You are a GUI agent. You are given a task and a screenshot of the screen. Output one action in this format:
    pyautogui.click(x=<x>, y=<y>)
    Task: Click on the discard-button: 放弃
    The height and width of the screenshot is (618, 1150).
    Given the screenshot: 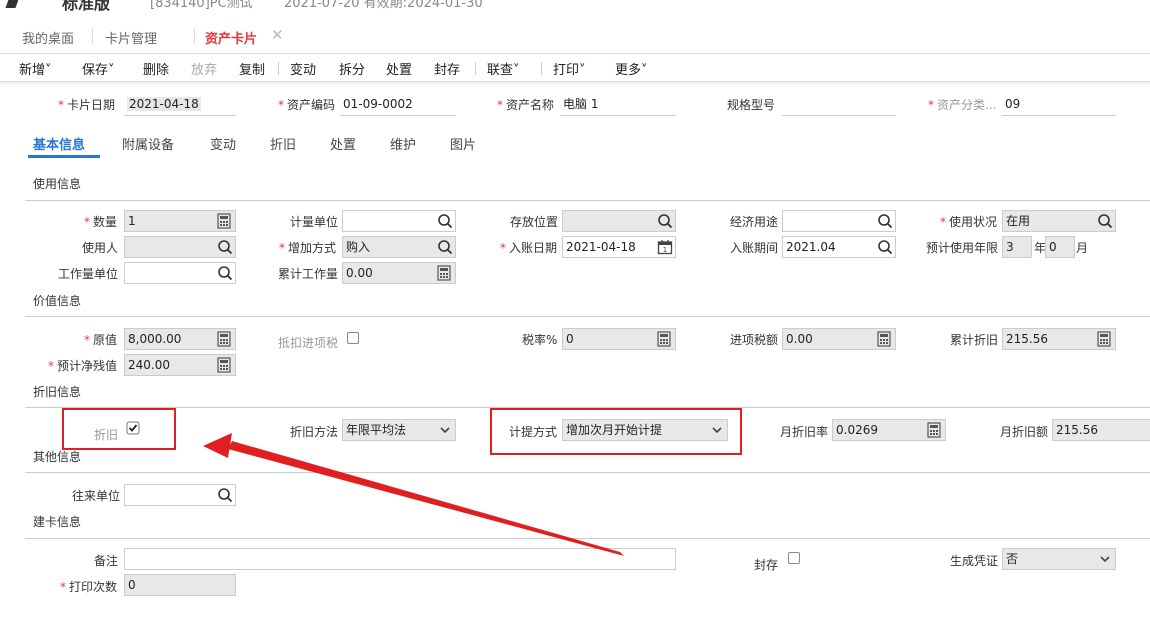 What is the action you would take?
    pyautogui.click(x=204, y=68)
    